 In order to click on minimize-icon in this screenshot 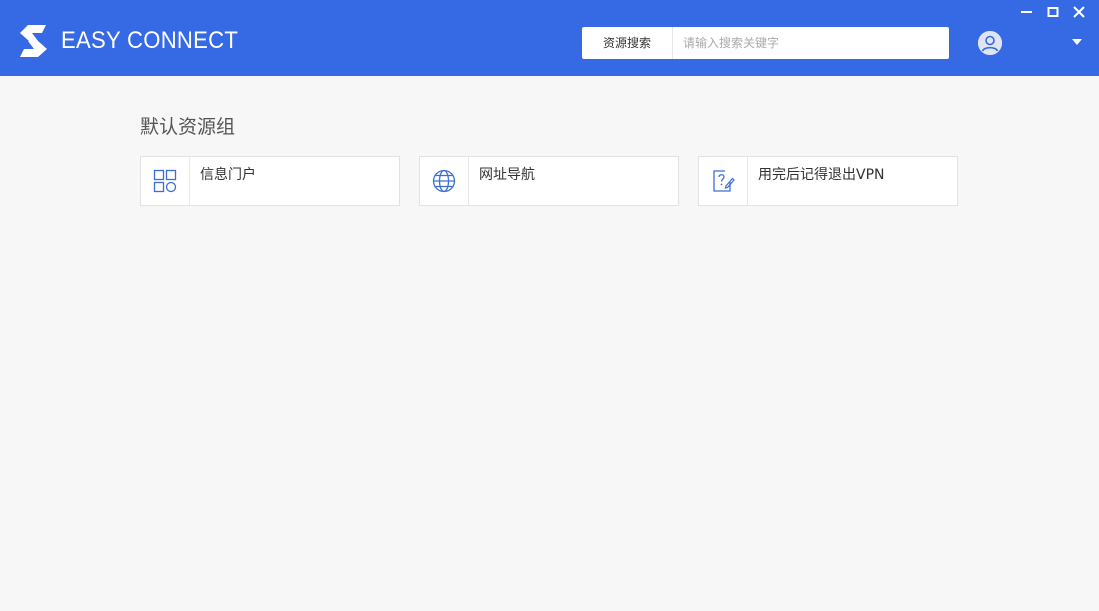, I will do `click(1027, 12)`.